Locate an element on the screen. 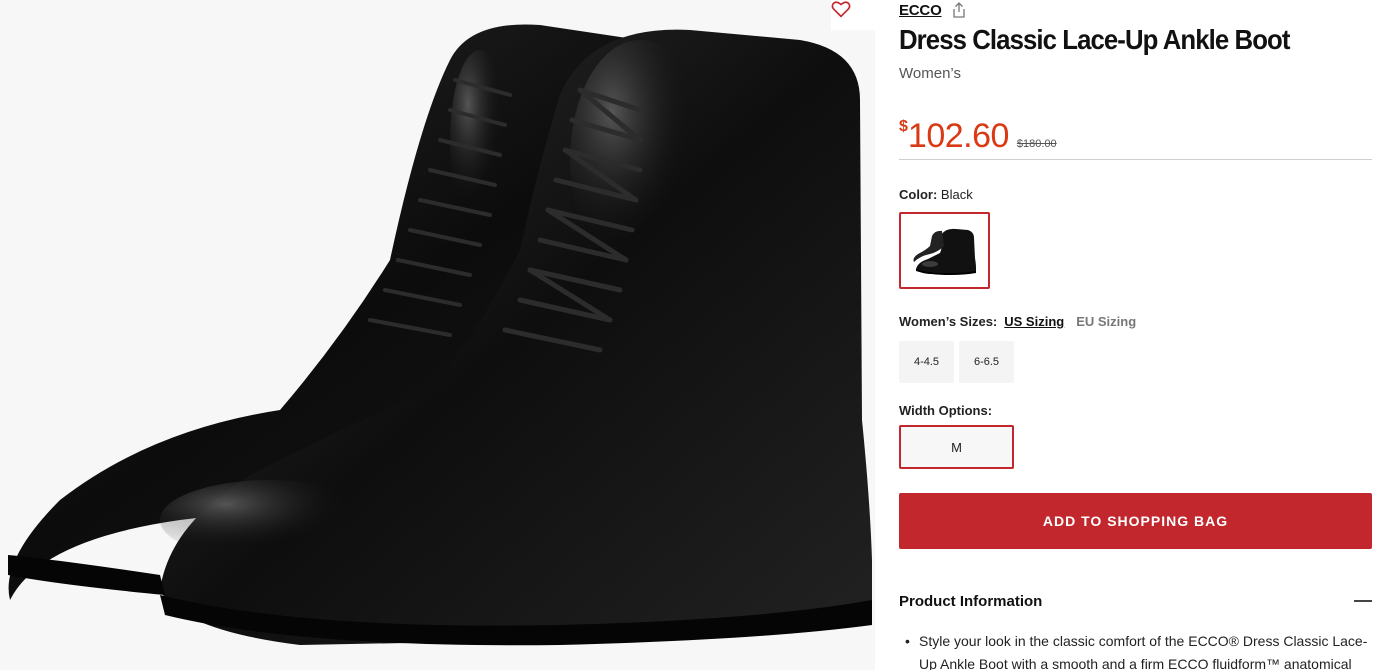 Image resolution: width=1383 pixels, height=670 pixels. width-option-m: M is located at coordinates (956, 447).